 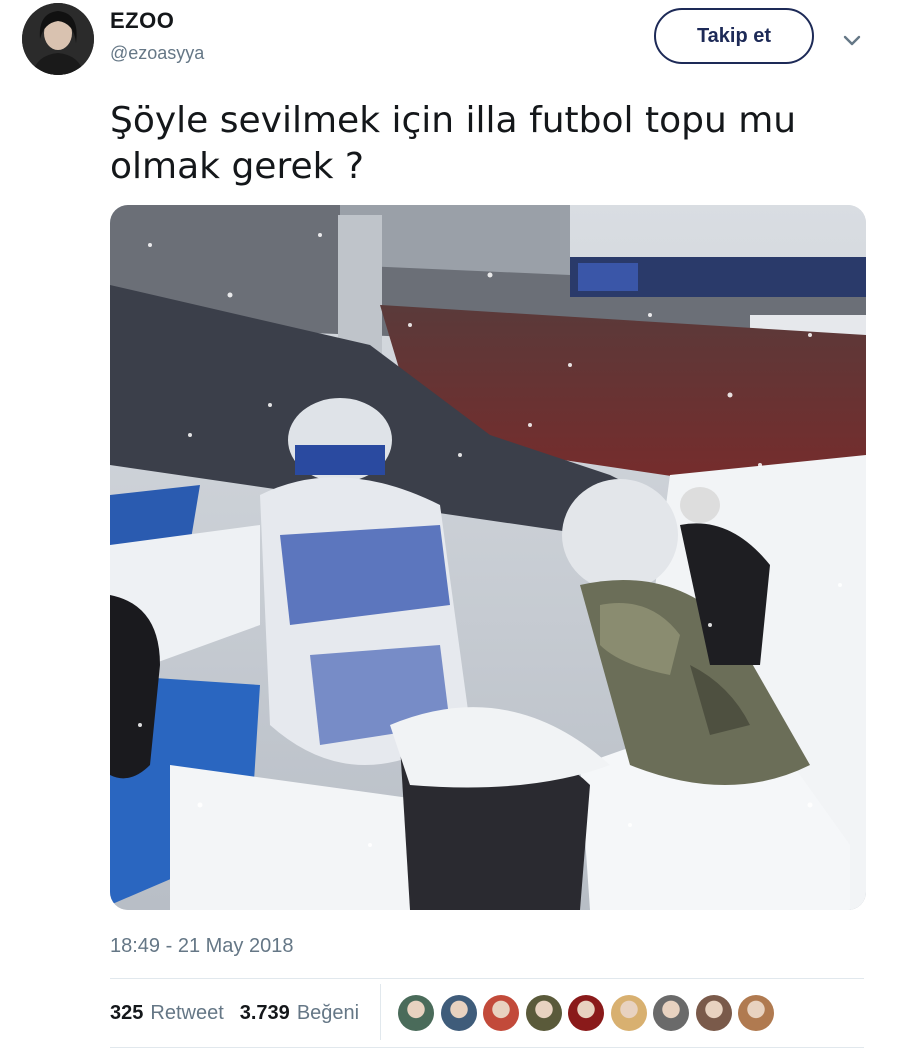 I want to click on tweet-stats: 325 Retweet 3.739 Beğeni, so click(x=234, y=1013).